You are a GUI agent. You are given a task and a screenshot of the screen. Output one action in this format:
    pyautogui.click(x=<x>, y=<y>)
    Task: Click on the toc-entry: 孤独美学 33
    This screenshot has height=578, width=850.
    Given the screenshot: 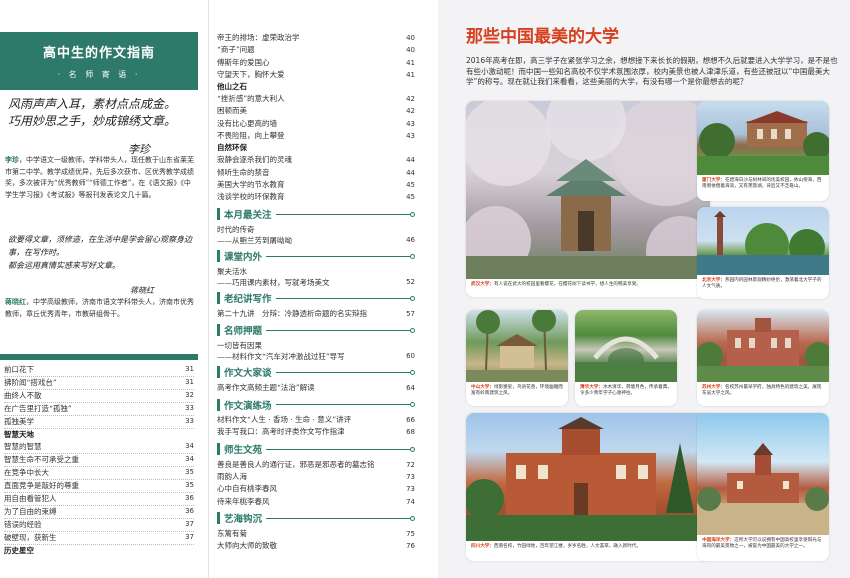 What is the action you would take?
    pyautogui.click(x=99, y=422)
    